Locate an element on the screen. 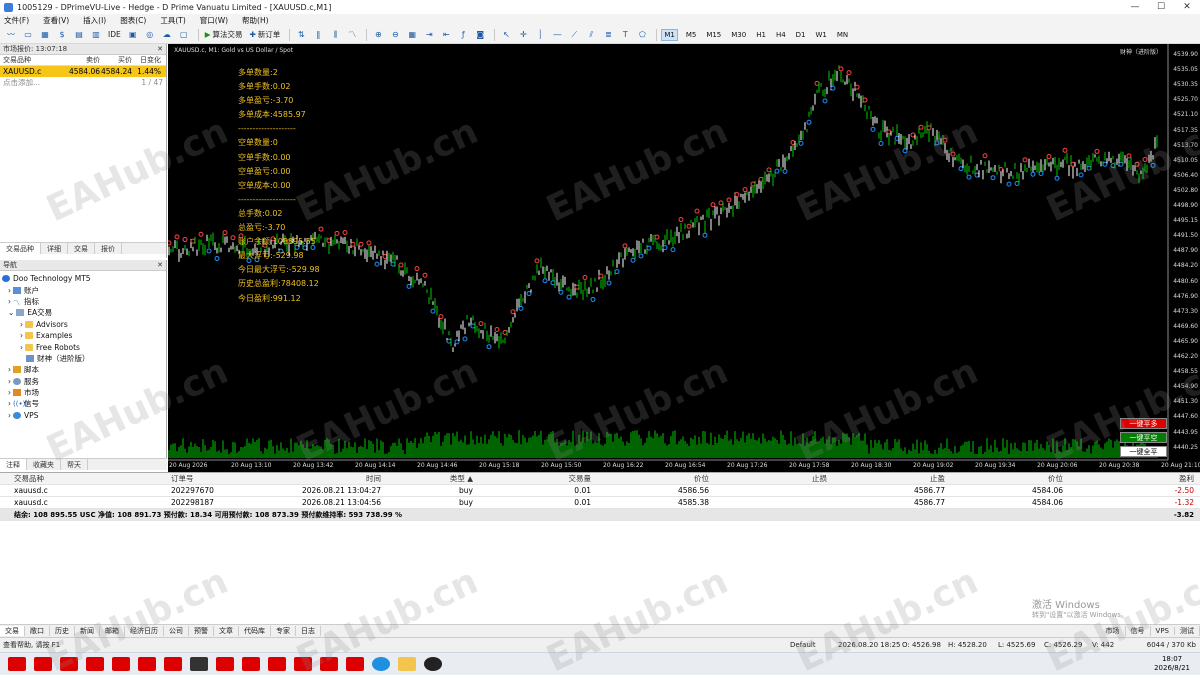  trendline-icon: ⟋ is located at coordinates (574, 35).